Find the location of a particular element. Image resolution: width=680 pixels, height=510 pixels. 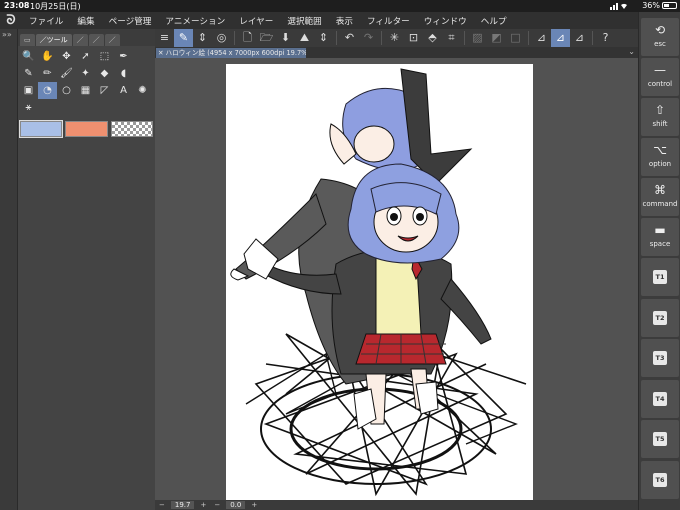

menu-item: レイヤー is located at coordinates (256, 21).